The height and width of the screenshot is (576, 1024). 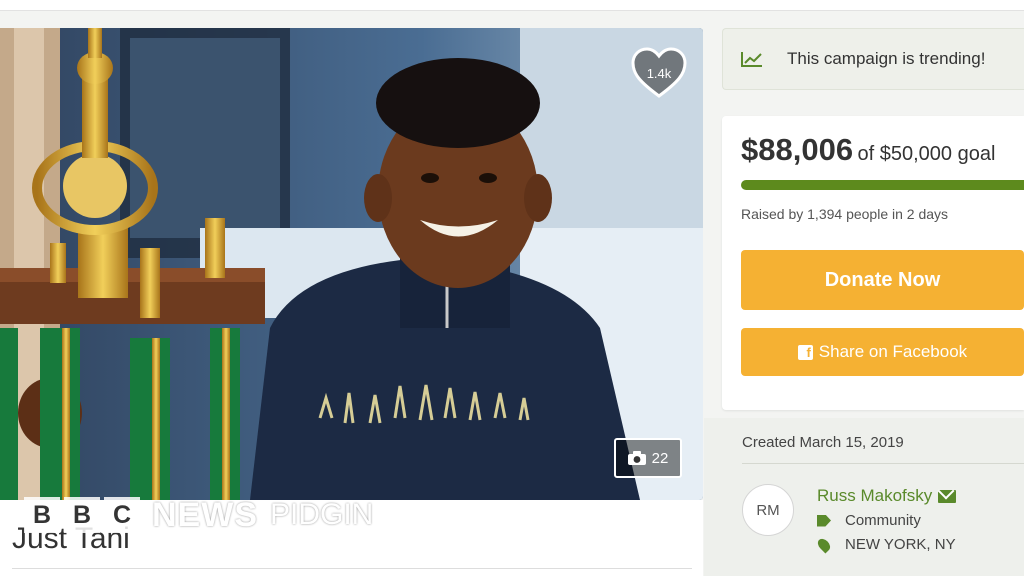 I want to click on share-facebook-button: f Share on Facebook, so click(x=882, y=352).